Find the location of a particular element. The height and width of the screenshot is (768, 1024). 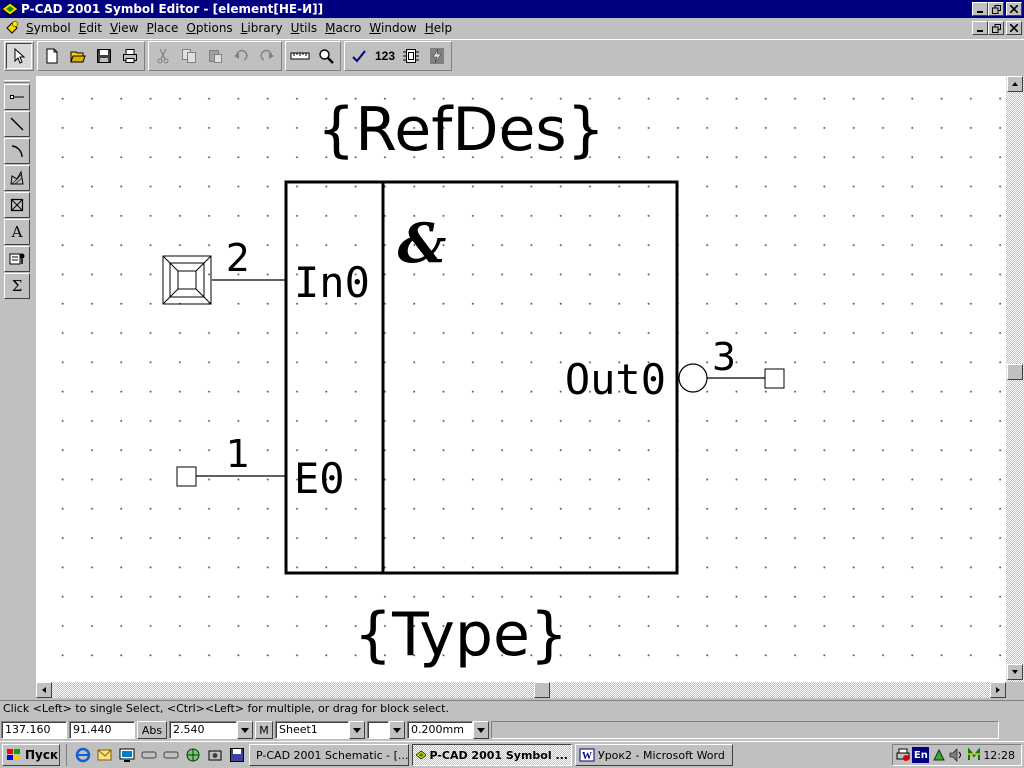

scroll-left-button is located at coordinates (44, 690).